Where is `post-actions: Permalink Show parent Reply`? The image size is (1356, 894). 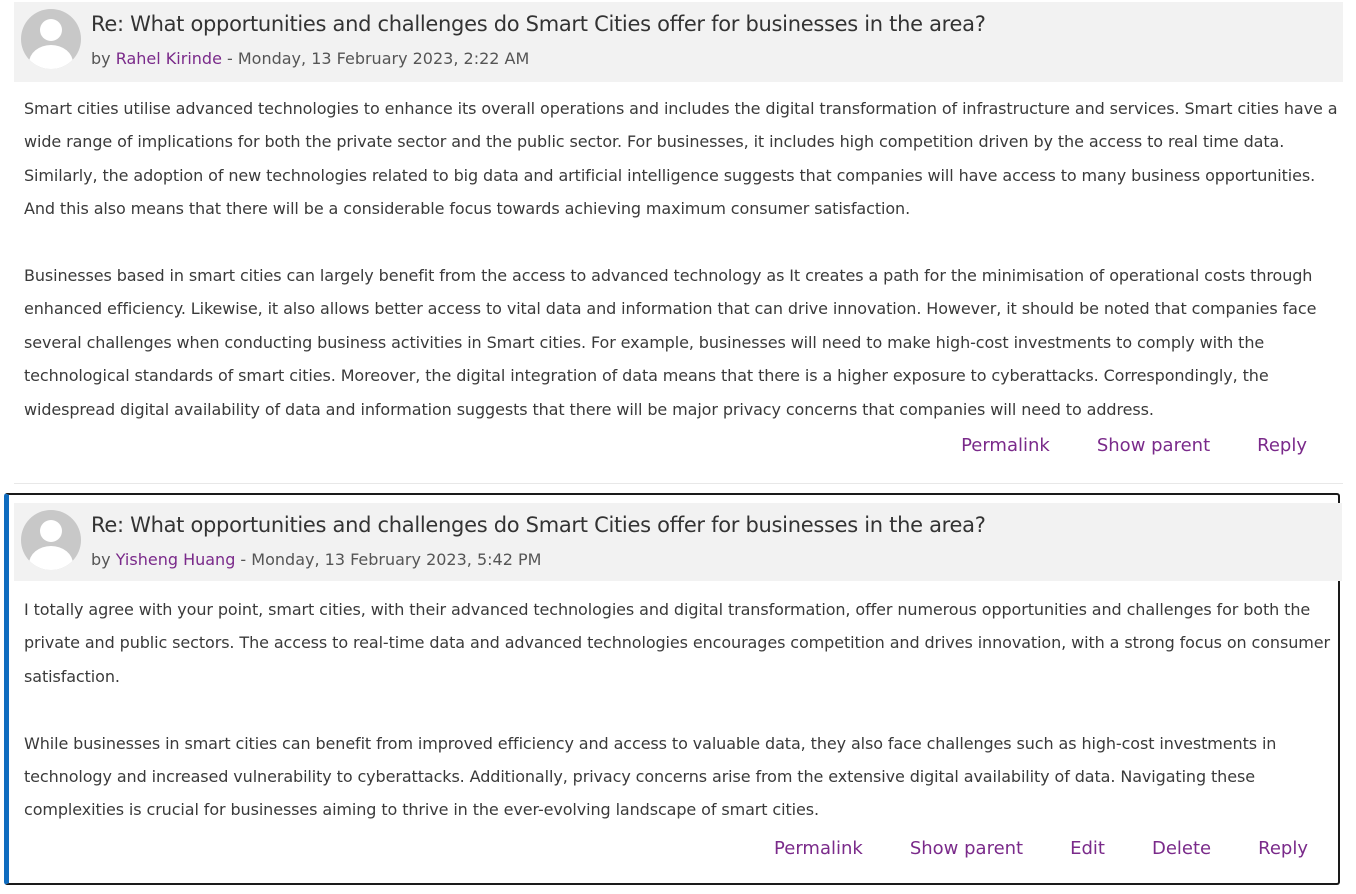 post-actions: Permalink Show parent Reply is located at coordinates (1134, 445).